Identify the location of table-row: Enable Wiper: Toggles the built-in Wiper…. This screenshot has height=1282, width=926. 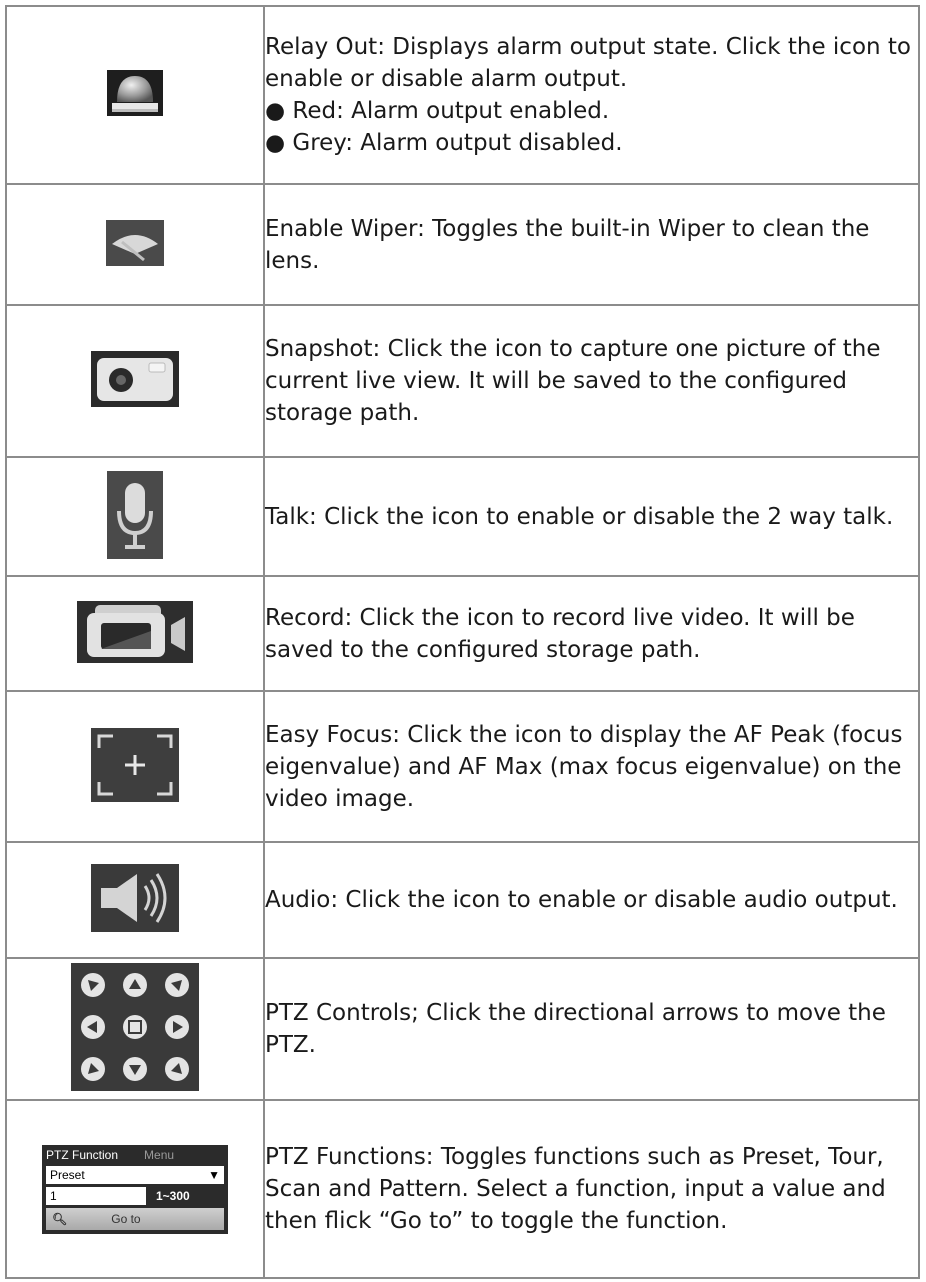
(462, 244).